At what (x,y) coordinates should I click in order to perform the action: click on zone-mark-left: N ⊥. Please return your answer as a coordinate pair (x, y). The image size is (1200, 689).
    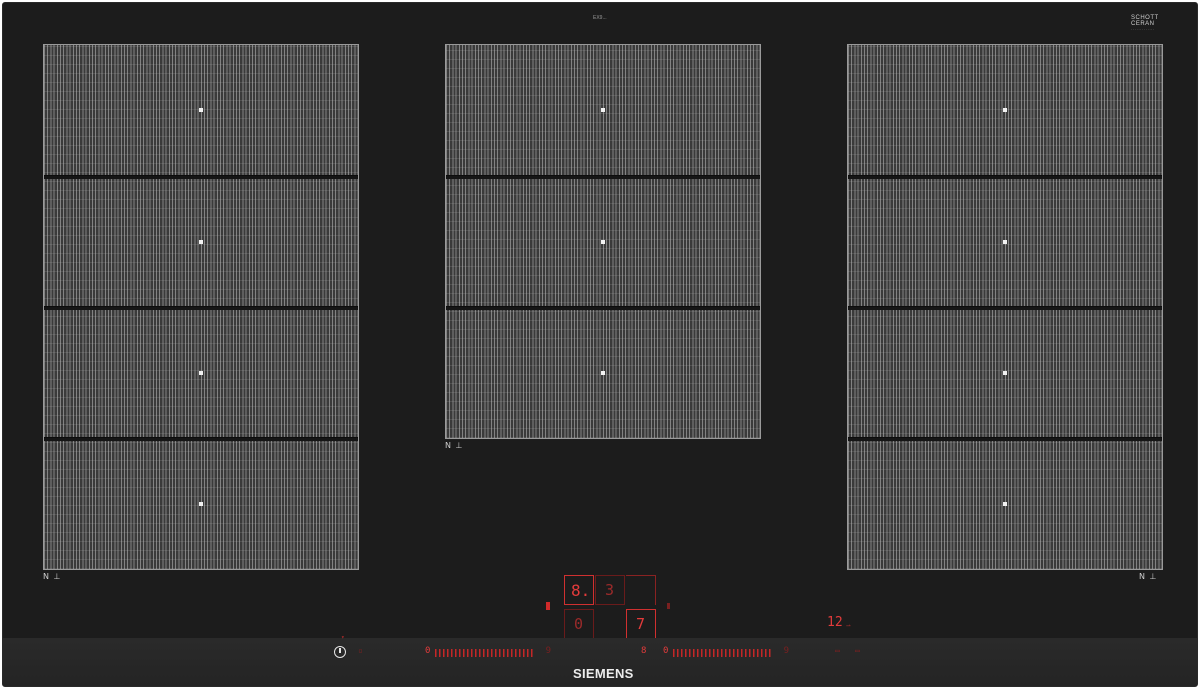
    Looking at the image, I should click on (52, 576).